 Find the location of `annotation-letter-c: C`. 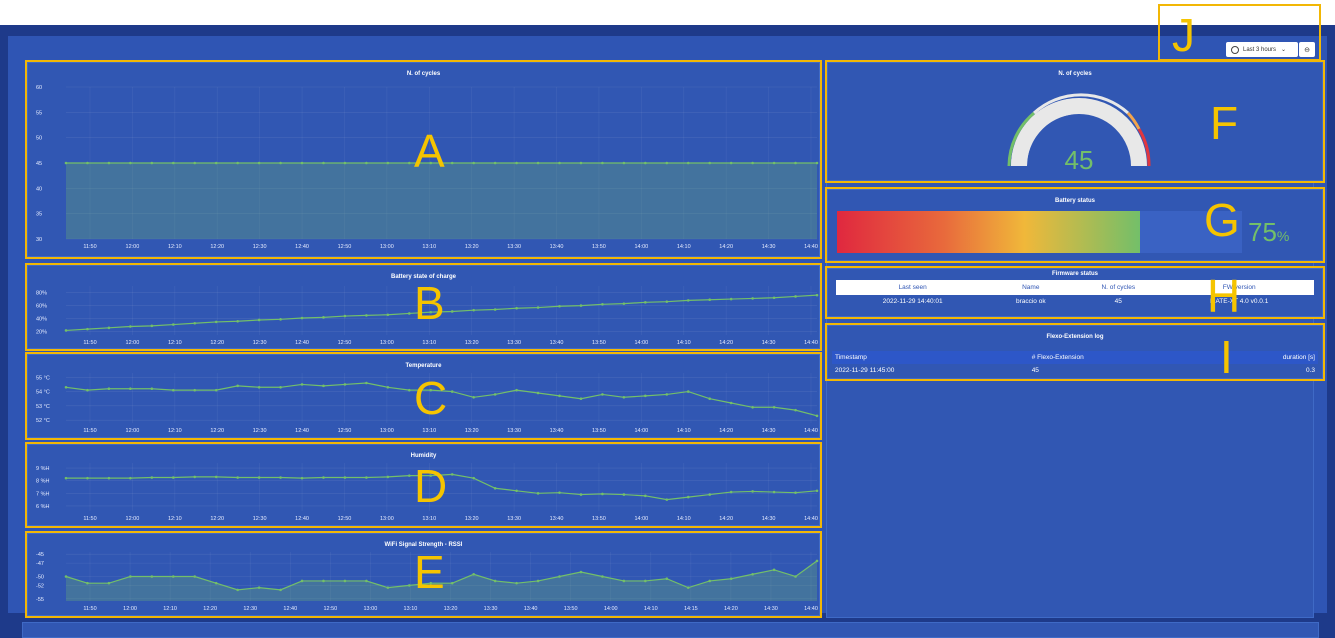

annotation-letter-c: C is located at coordinates (431, 398).